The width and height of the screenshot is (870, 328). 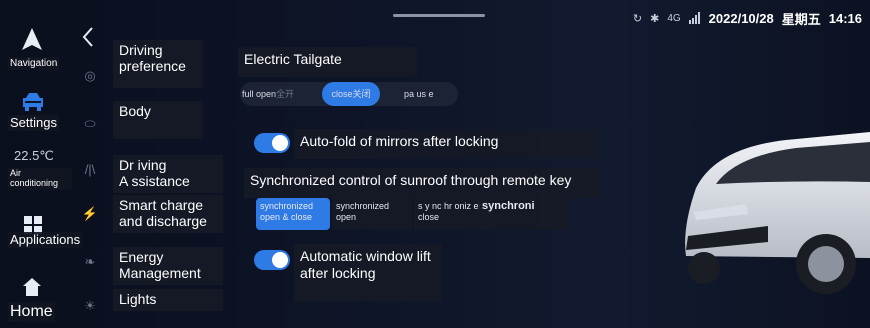 I want to click on tailgate-pause: pa us e, so click(x=429, y=94).